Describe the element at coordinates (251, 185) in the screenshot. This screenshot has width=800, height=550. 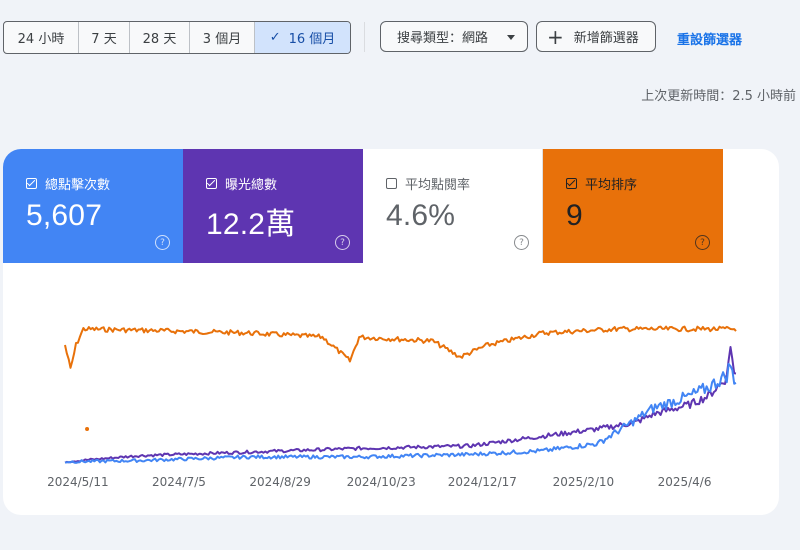
I see `metric-label: 曝光總數` at that location.